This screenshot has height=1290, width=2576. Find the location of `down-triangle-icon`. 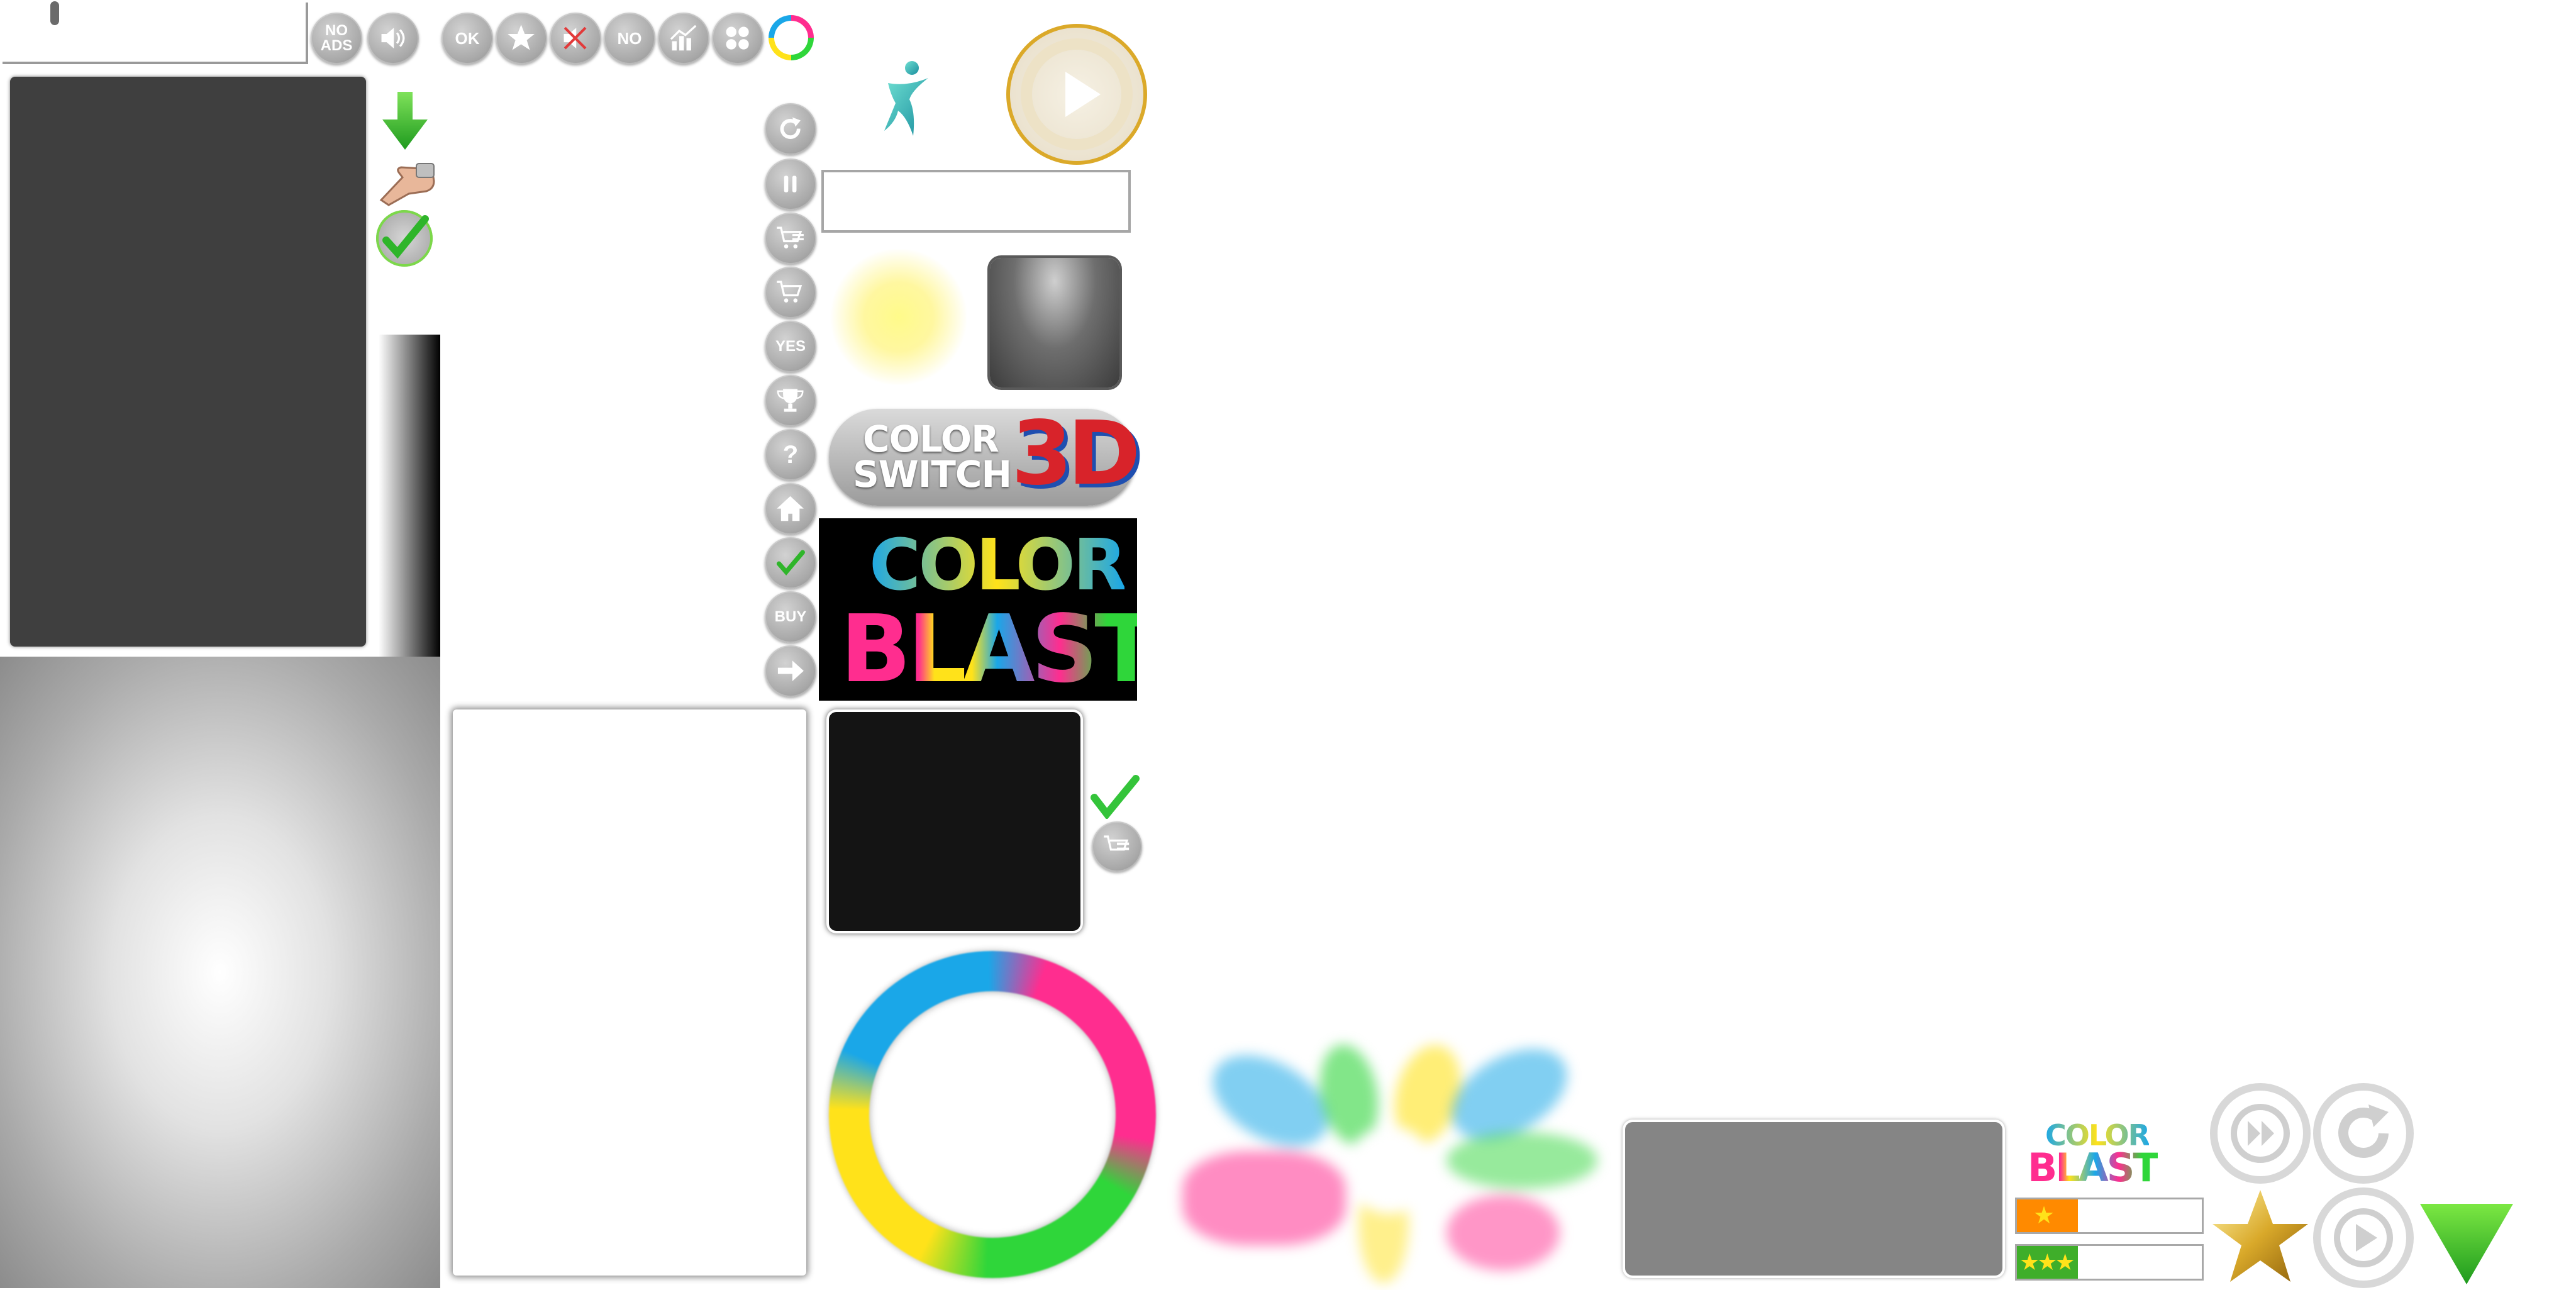

down-triangle-icon is located at coordinates (2467, 1244).